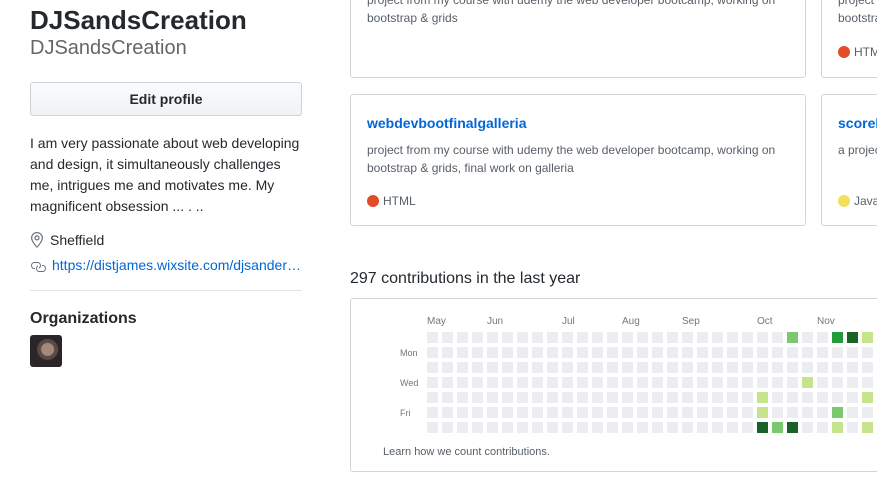 The height and width of the screenshot is (491, 877). What do you see at coordinates (446, 123) in the screenshot?
I see `repo-name-link: webdevbootfinalgalleria` at bounding box center [446, 123].